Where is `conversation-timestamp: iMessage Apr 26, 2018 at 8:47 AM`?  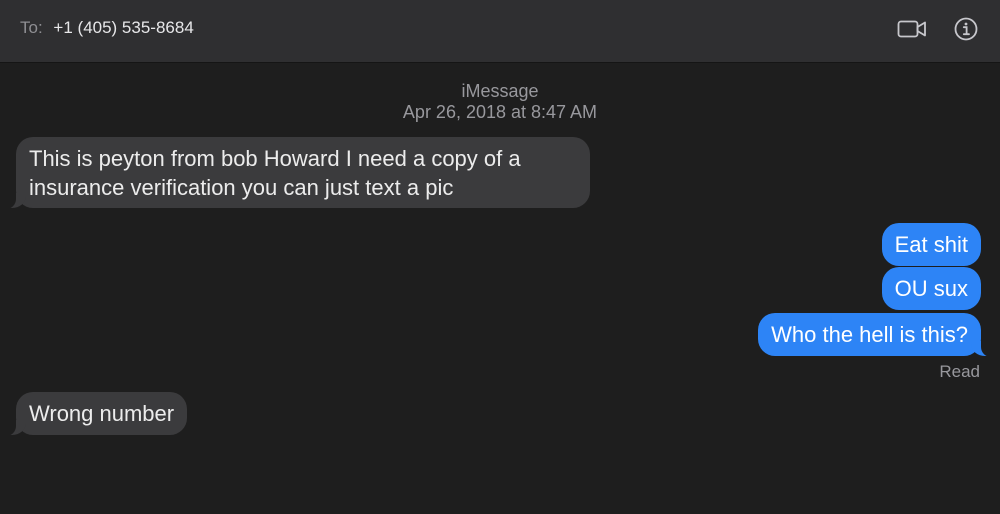 conversation-timestamp: iMessage Apr 26, 2018 at 8:47 AM is located at coordinates (500, 102).